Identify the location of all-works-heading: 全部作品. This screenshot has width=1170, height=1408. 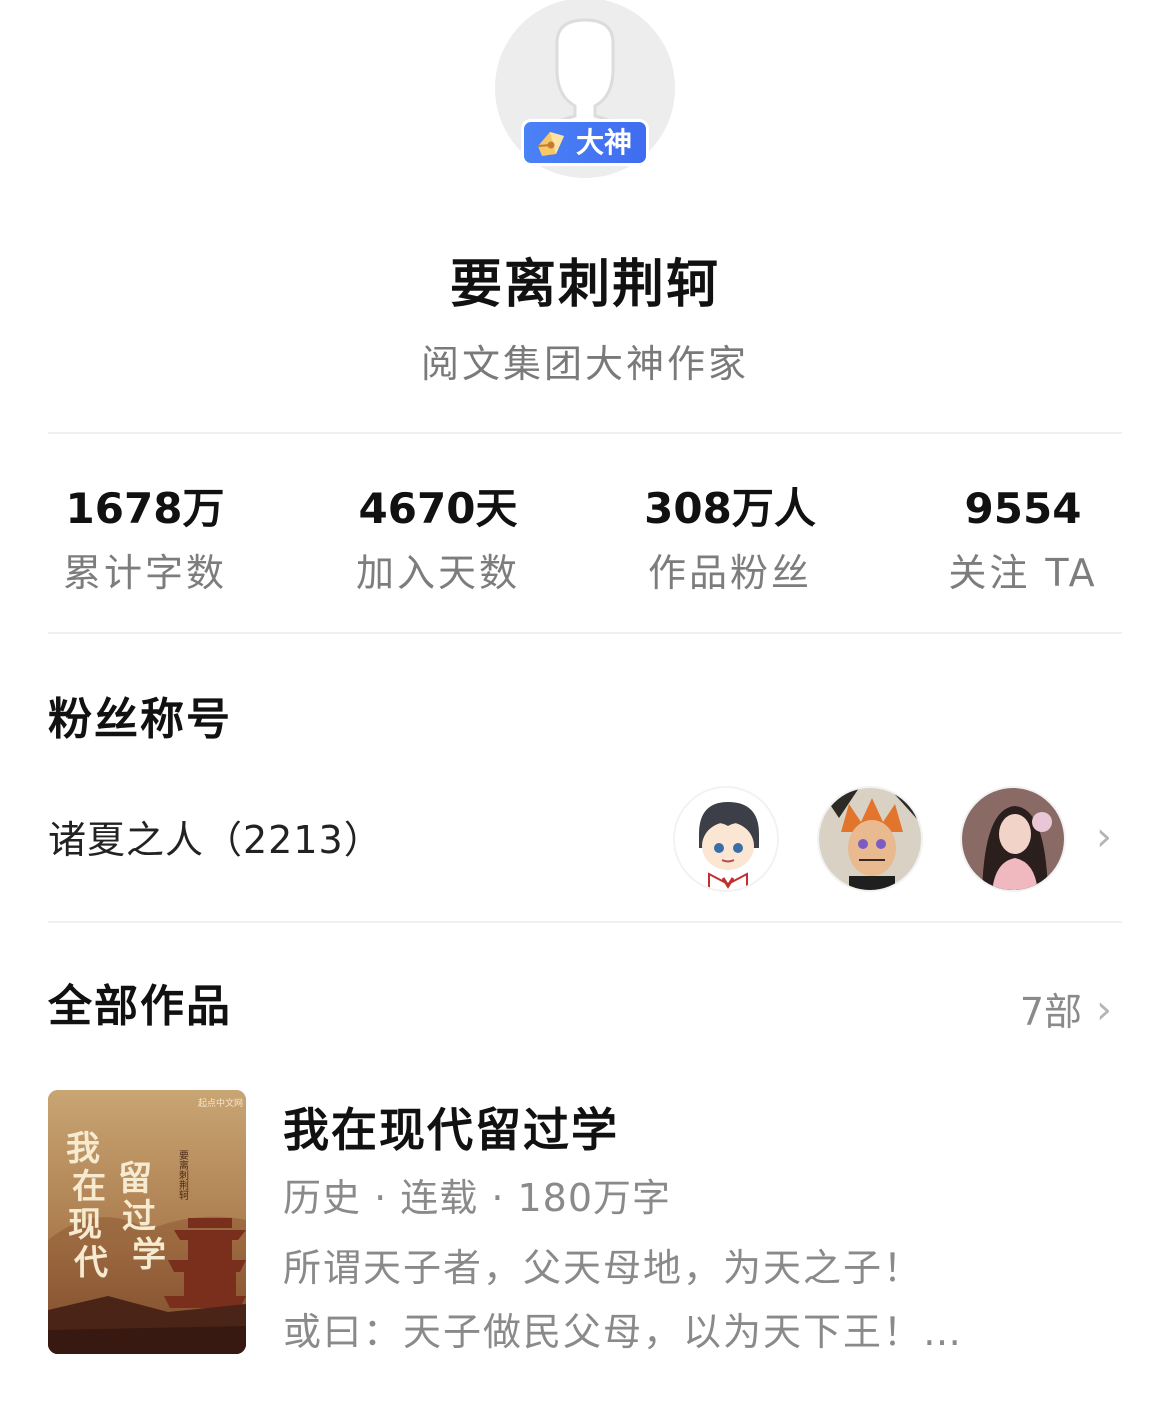
(140, 1006).